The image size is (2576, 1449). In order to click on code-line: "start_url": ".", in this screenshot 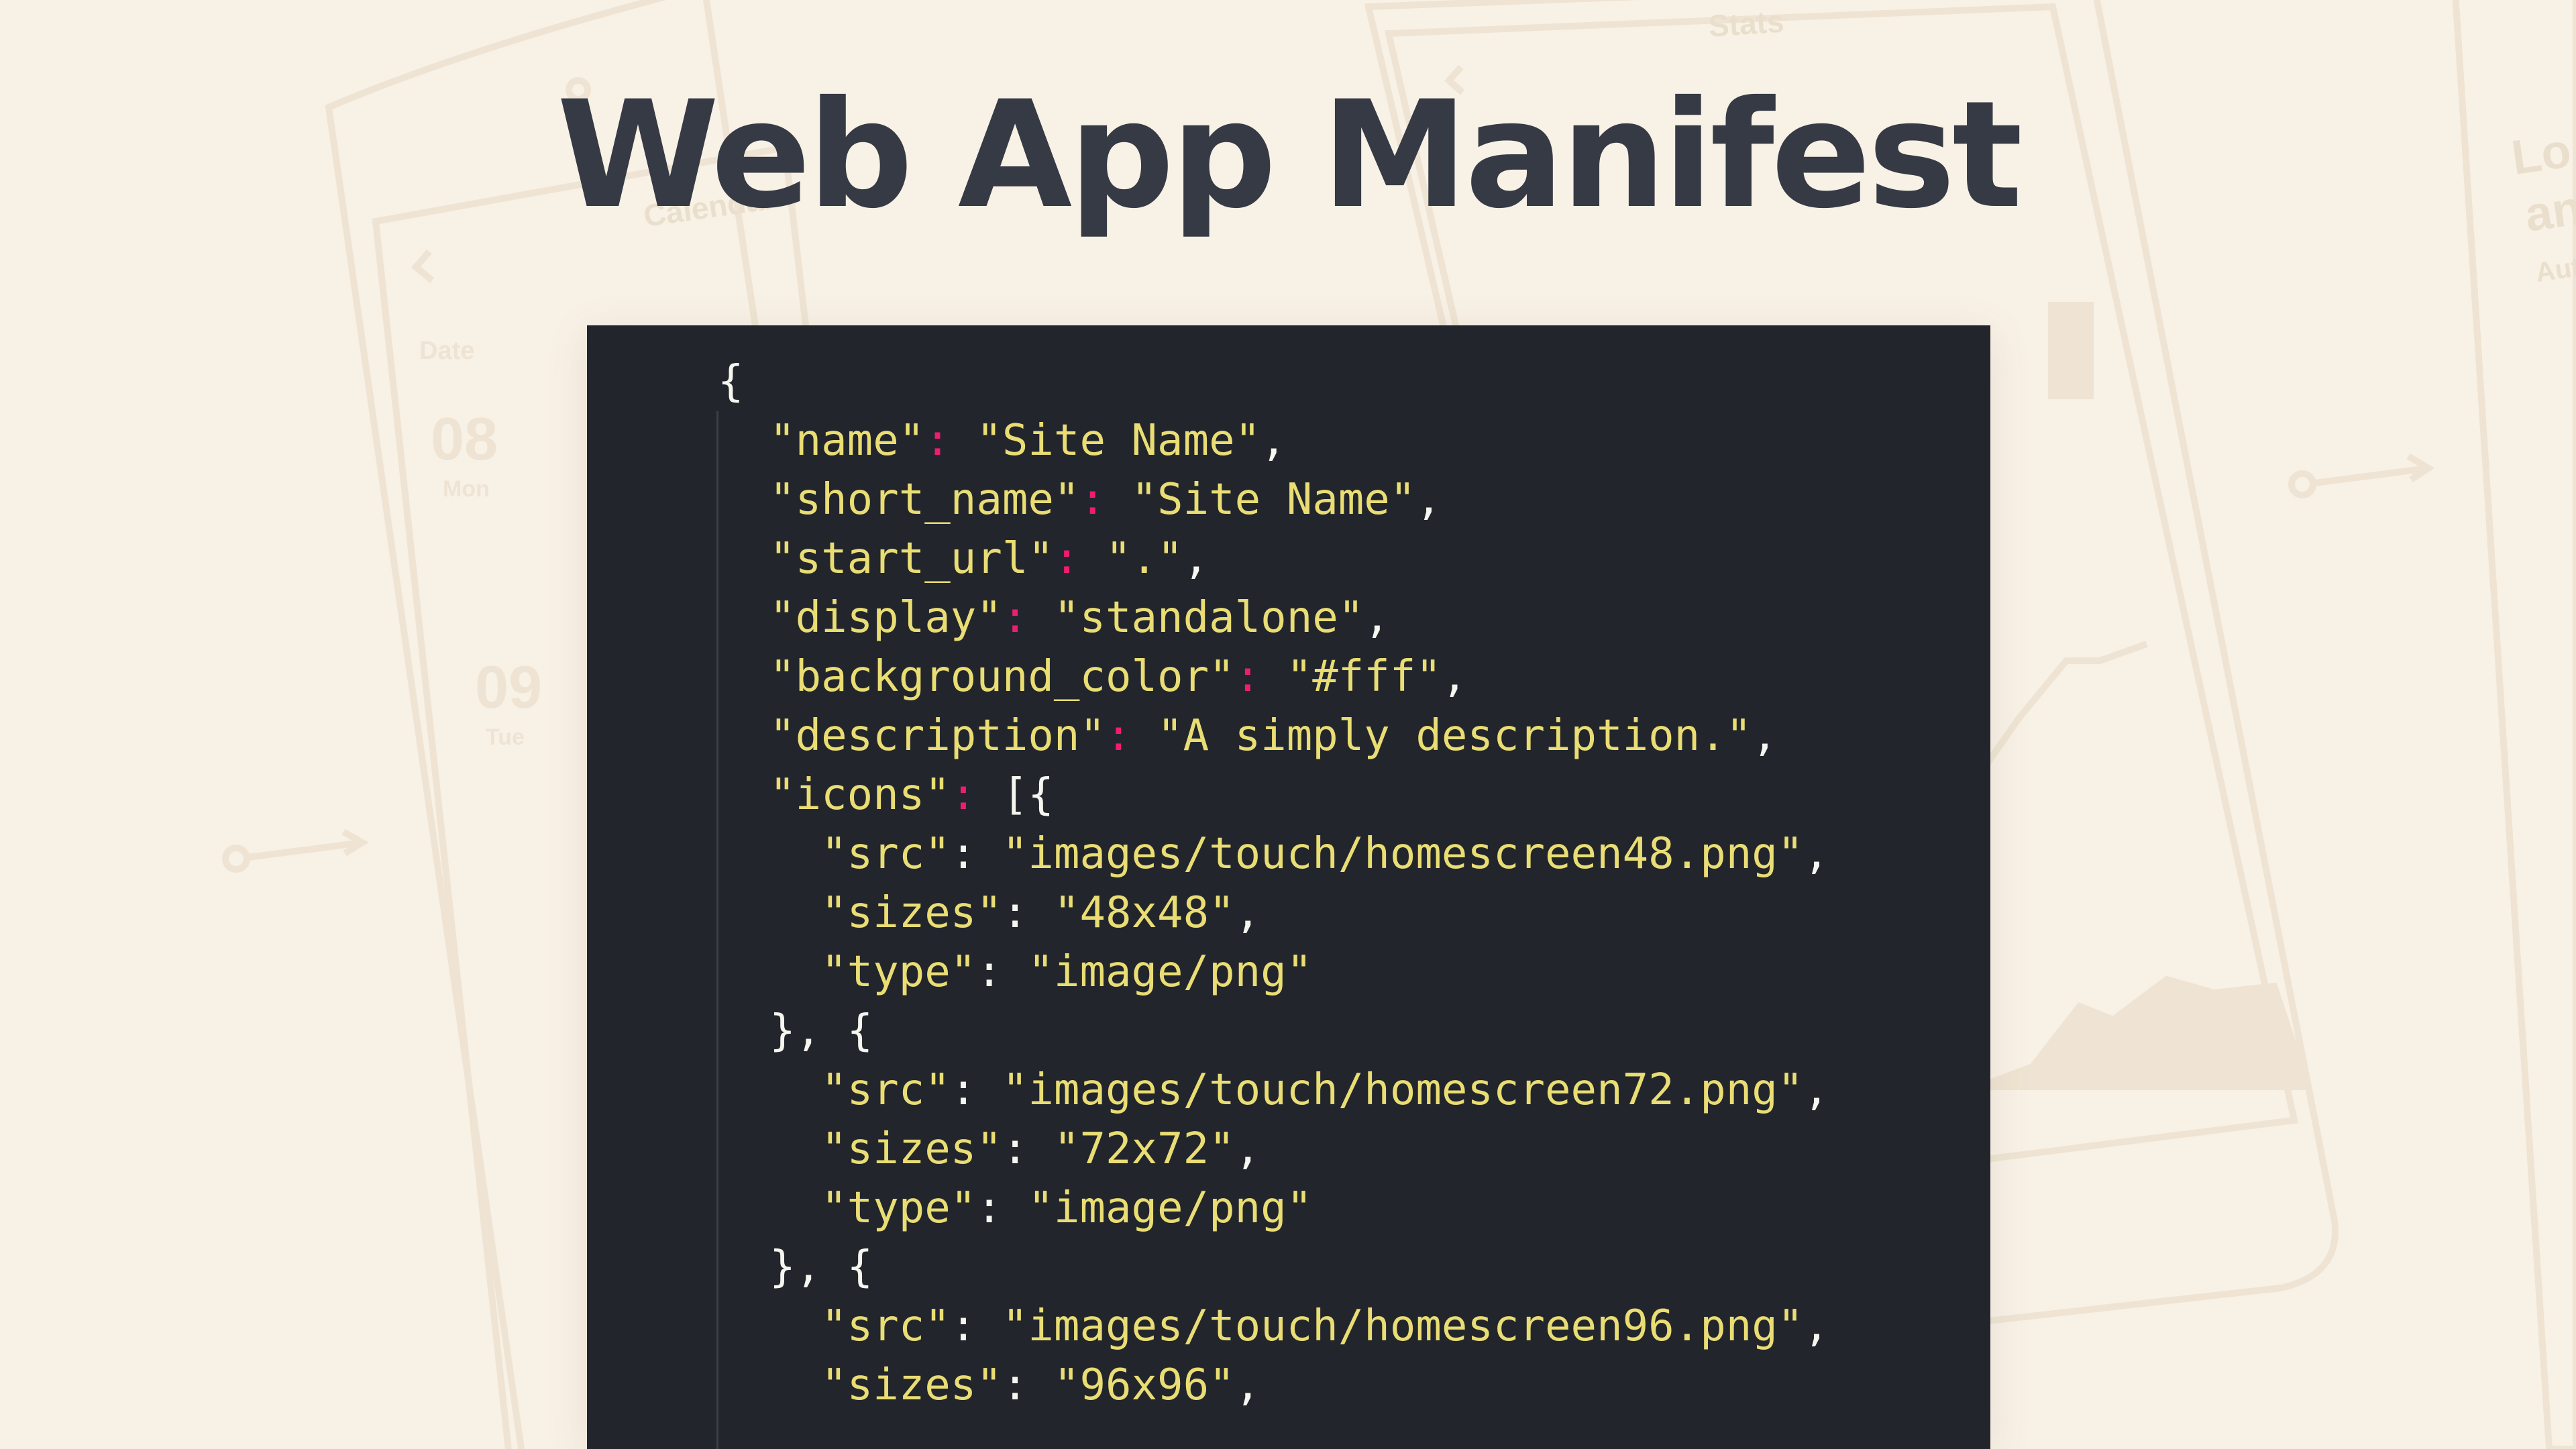, I will do `click(1273, 558)`.